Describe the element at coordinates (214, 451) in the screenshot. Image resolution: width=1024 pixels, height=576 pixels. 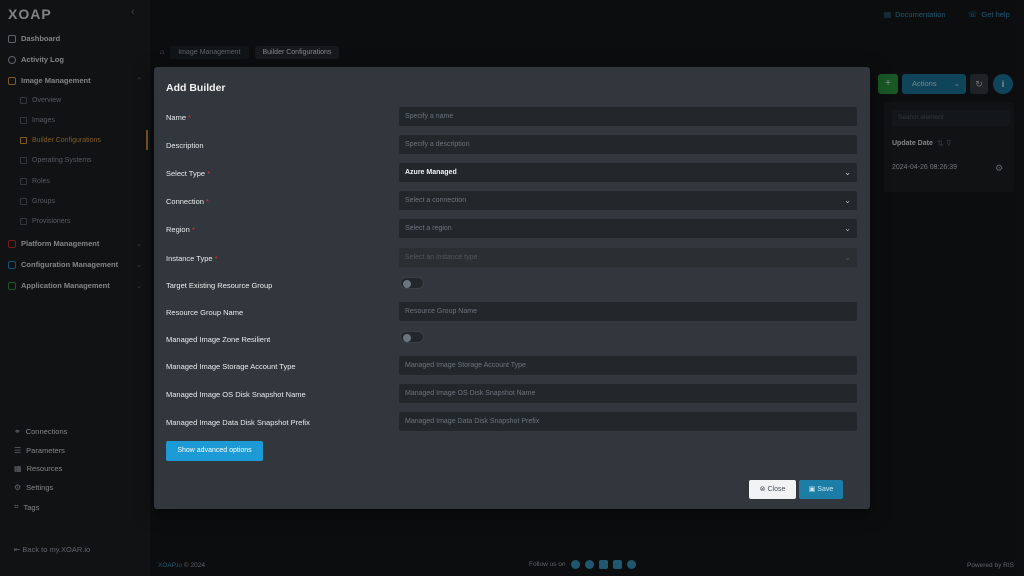
I see `show-advanced-options-button: Show advanced options` at that location.